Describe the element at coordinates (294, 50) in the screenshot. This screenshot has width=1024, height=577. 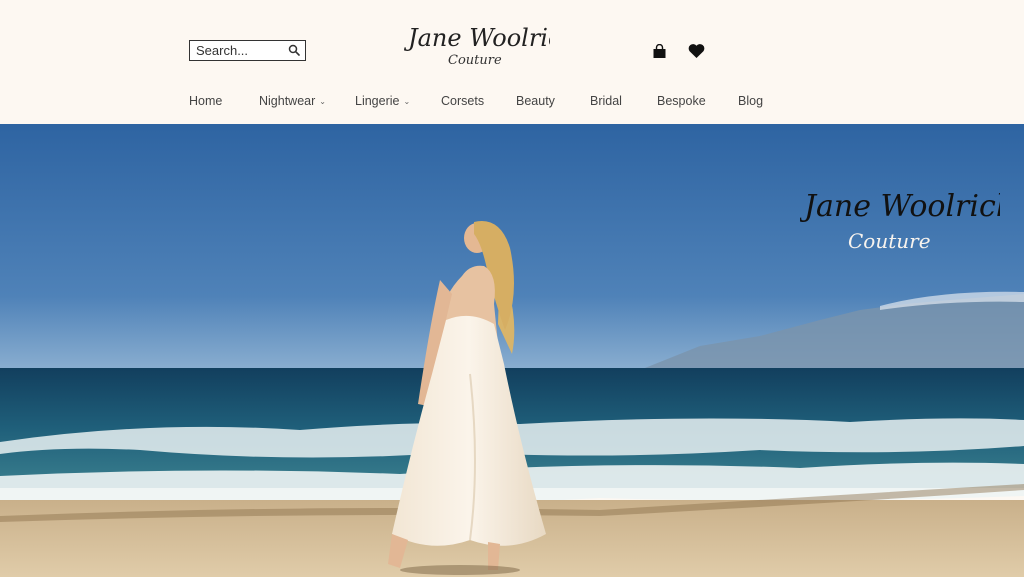
I see `search-icon` at that location.